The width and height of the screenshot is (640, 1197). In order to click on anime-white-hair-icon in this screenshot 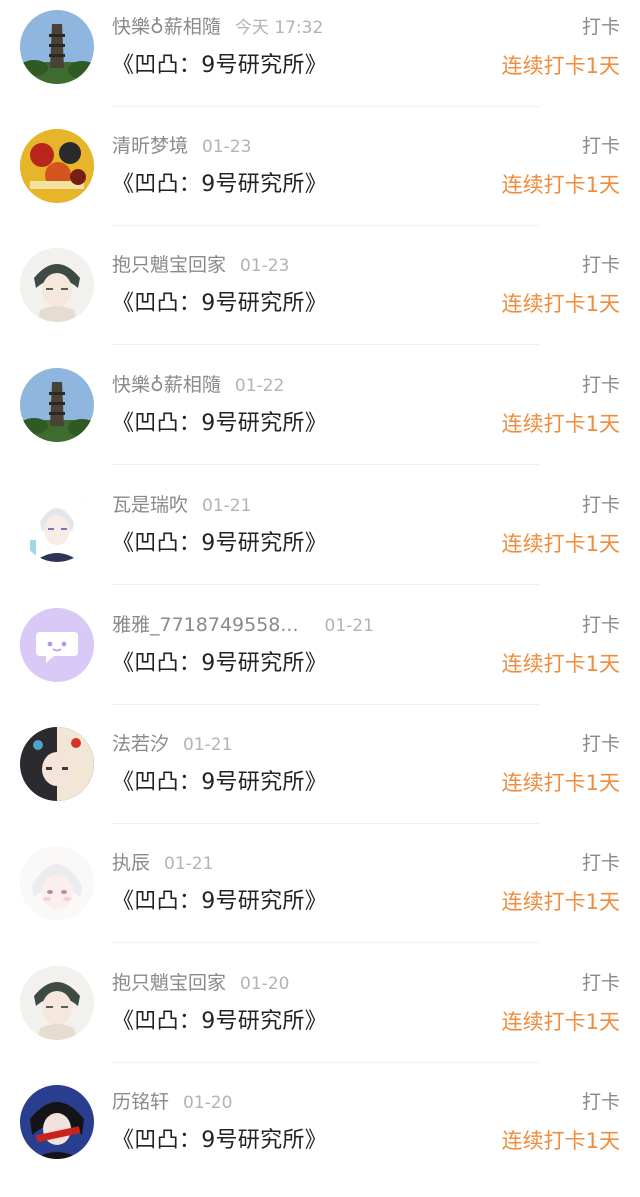, I will do `click(57, 525)`.